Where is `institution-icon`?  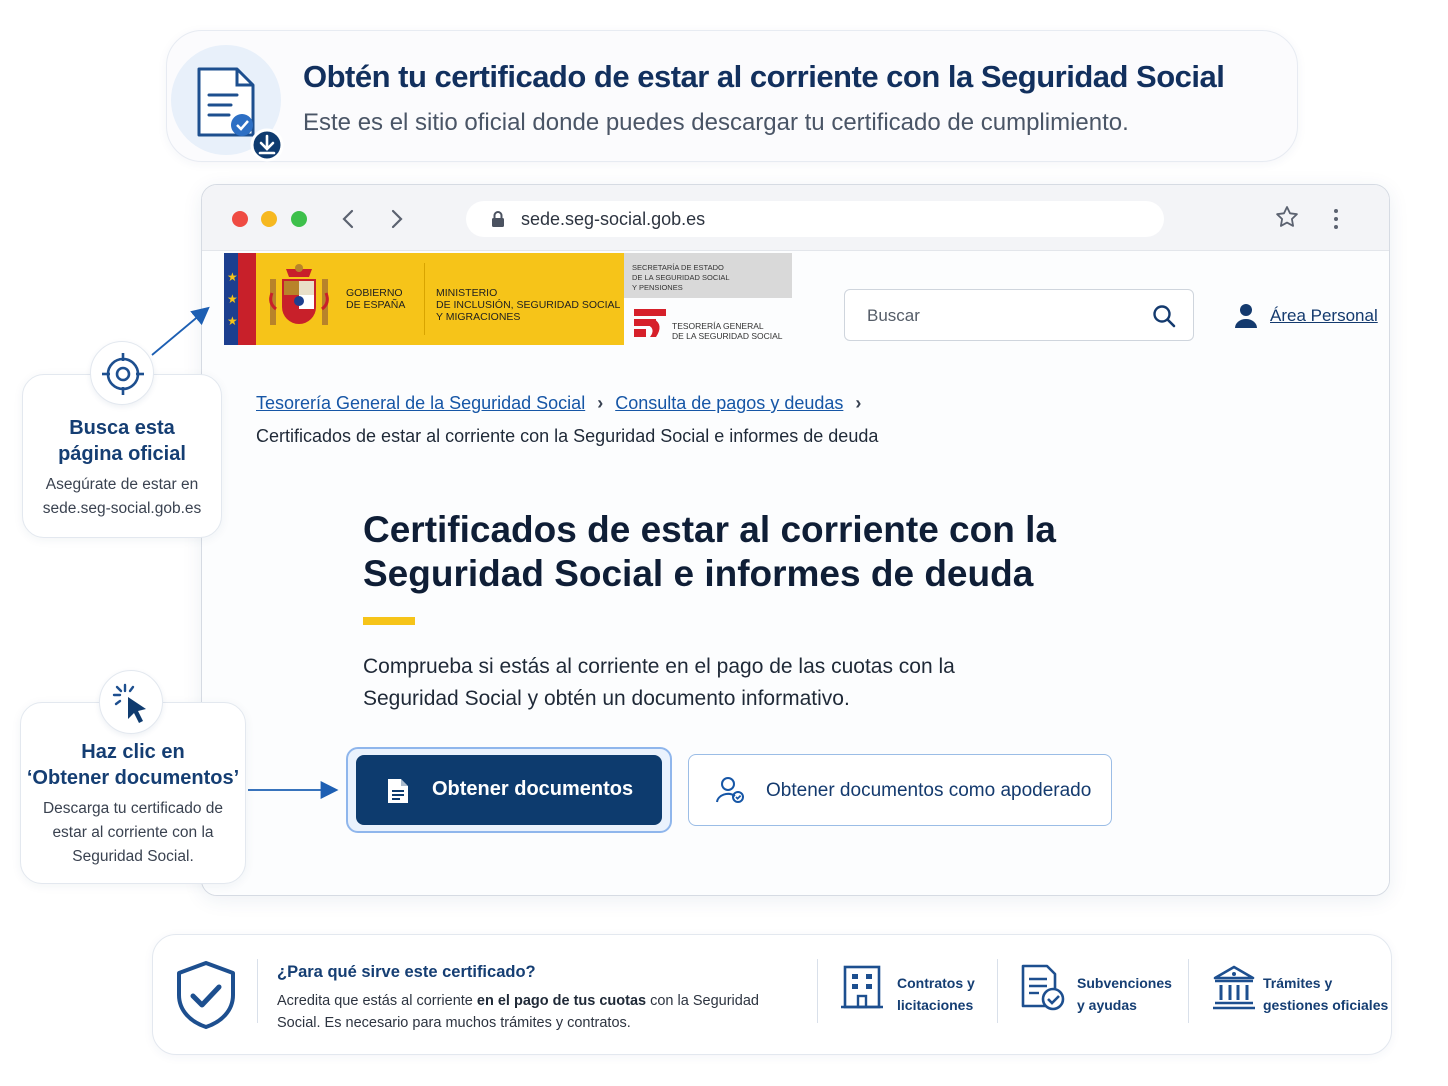
institution-icon is located at coordinates (1234, 987).